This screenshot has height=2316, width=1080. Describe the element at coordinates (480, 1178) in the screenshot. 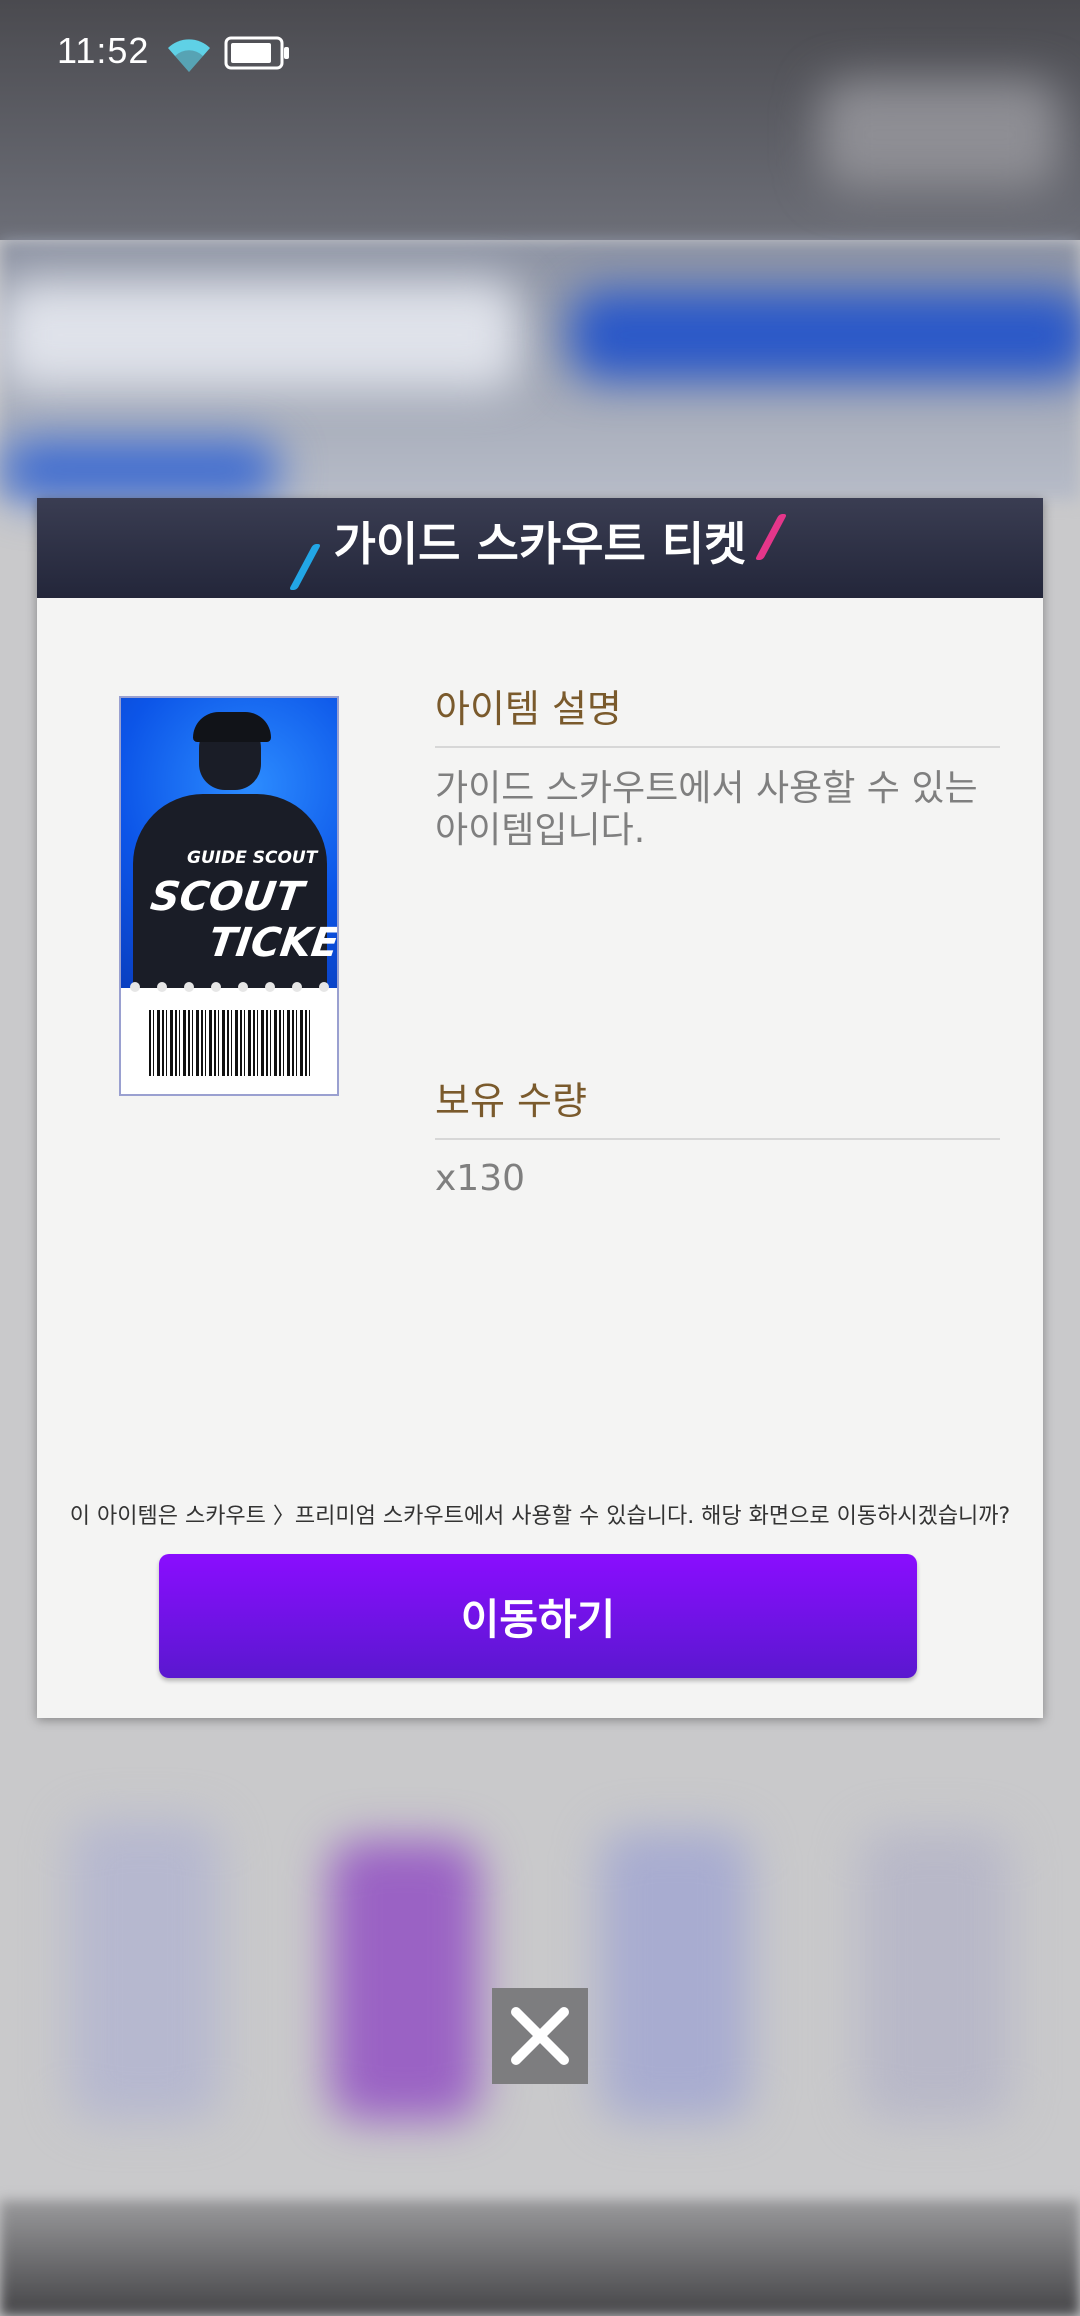

I see `quantity-value: x130` at that location.